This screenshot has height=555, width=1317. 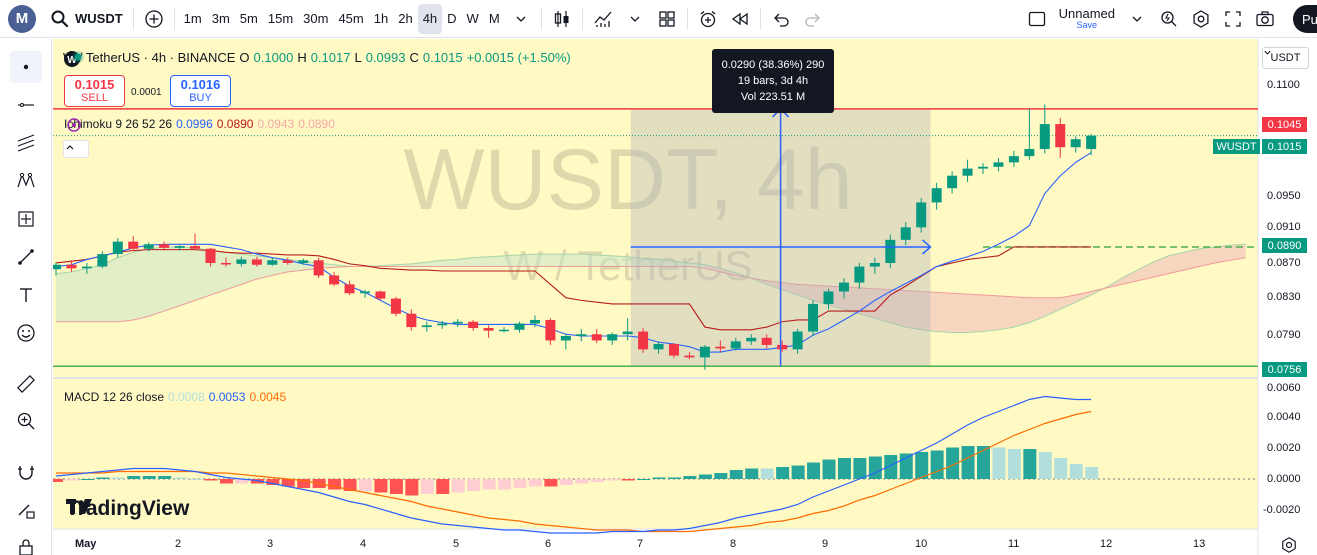 I want to click on interval-45m-button: 45m, so click(x=350, y=19).